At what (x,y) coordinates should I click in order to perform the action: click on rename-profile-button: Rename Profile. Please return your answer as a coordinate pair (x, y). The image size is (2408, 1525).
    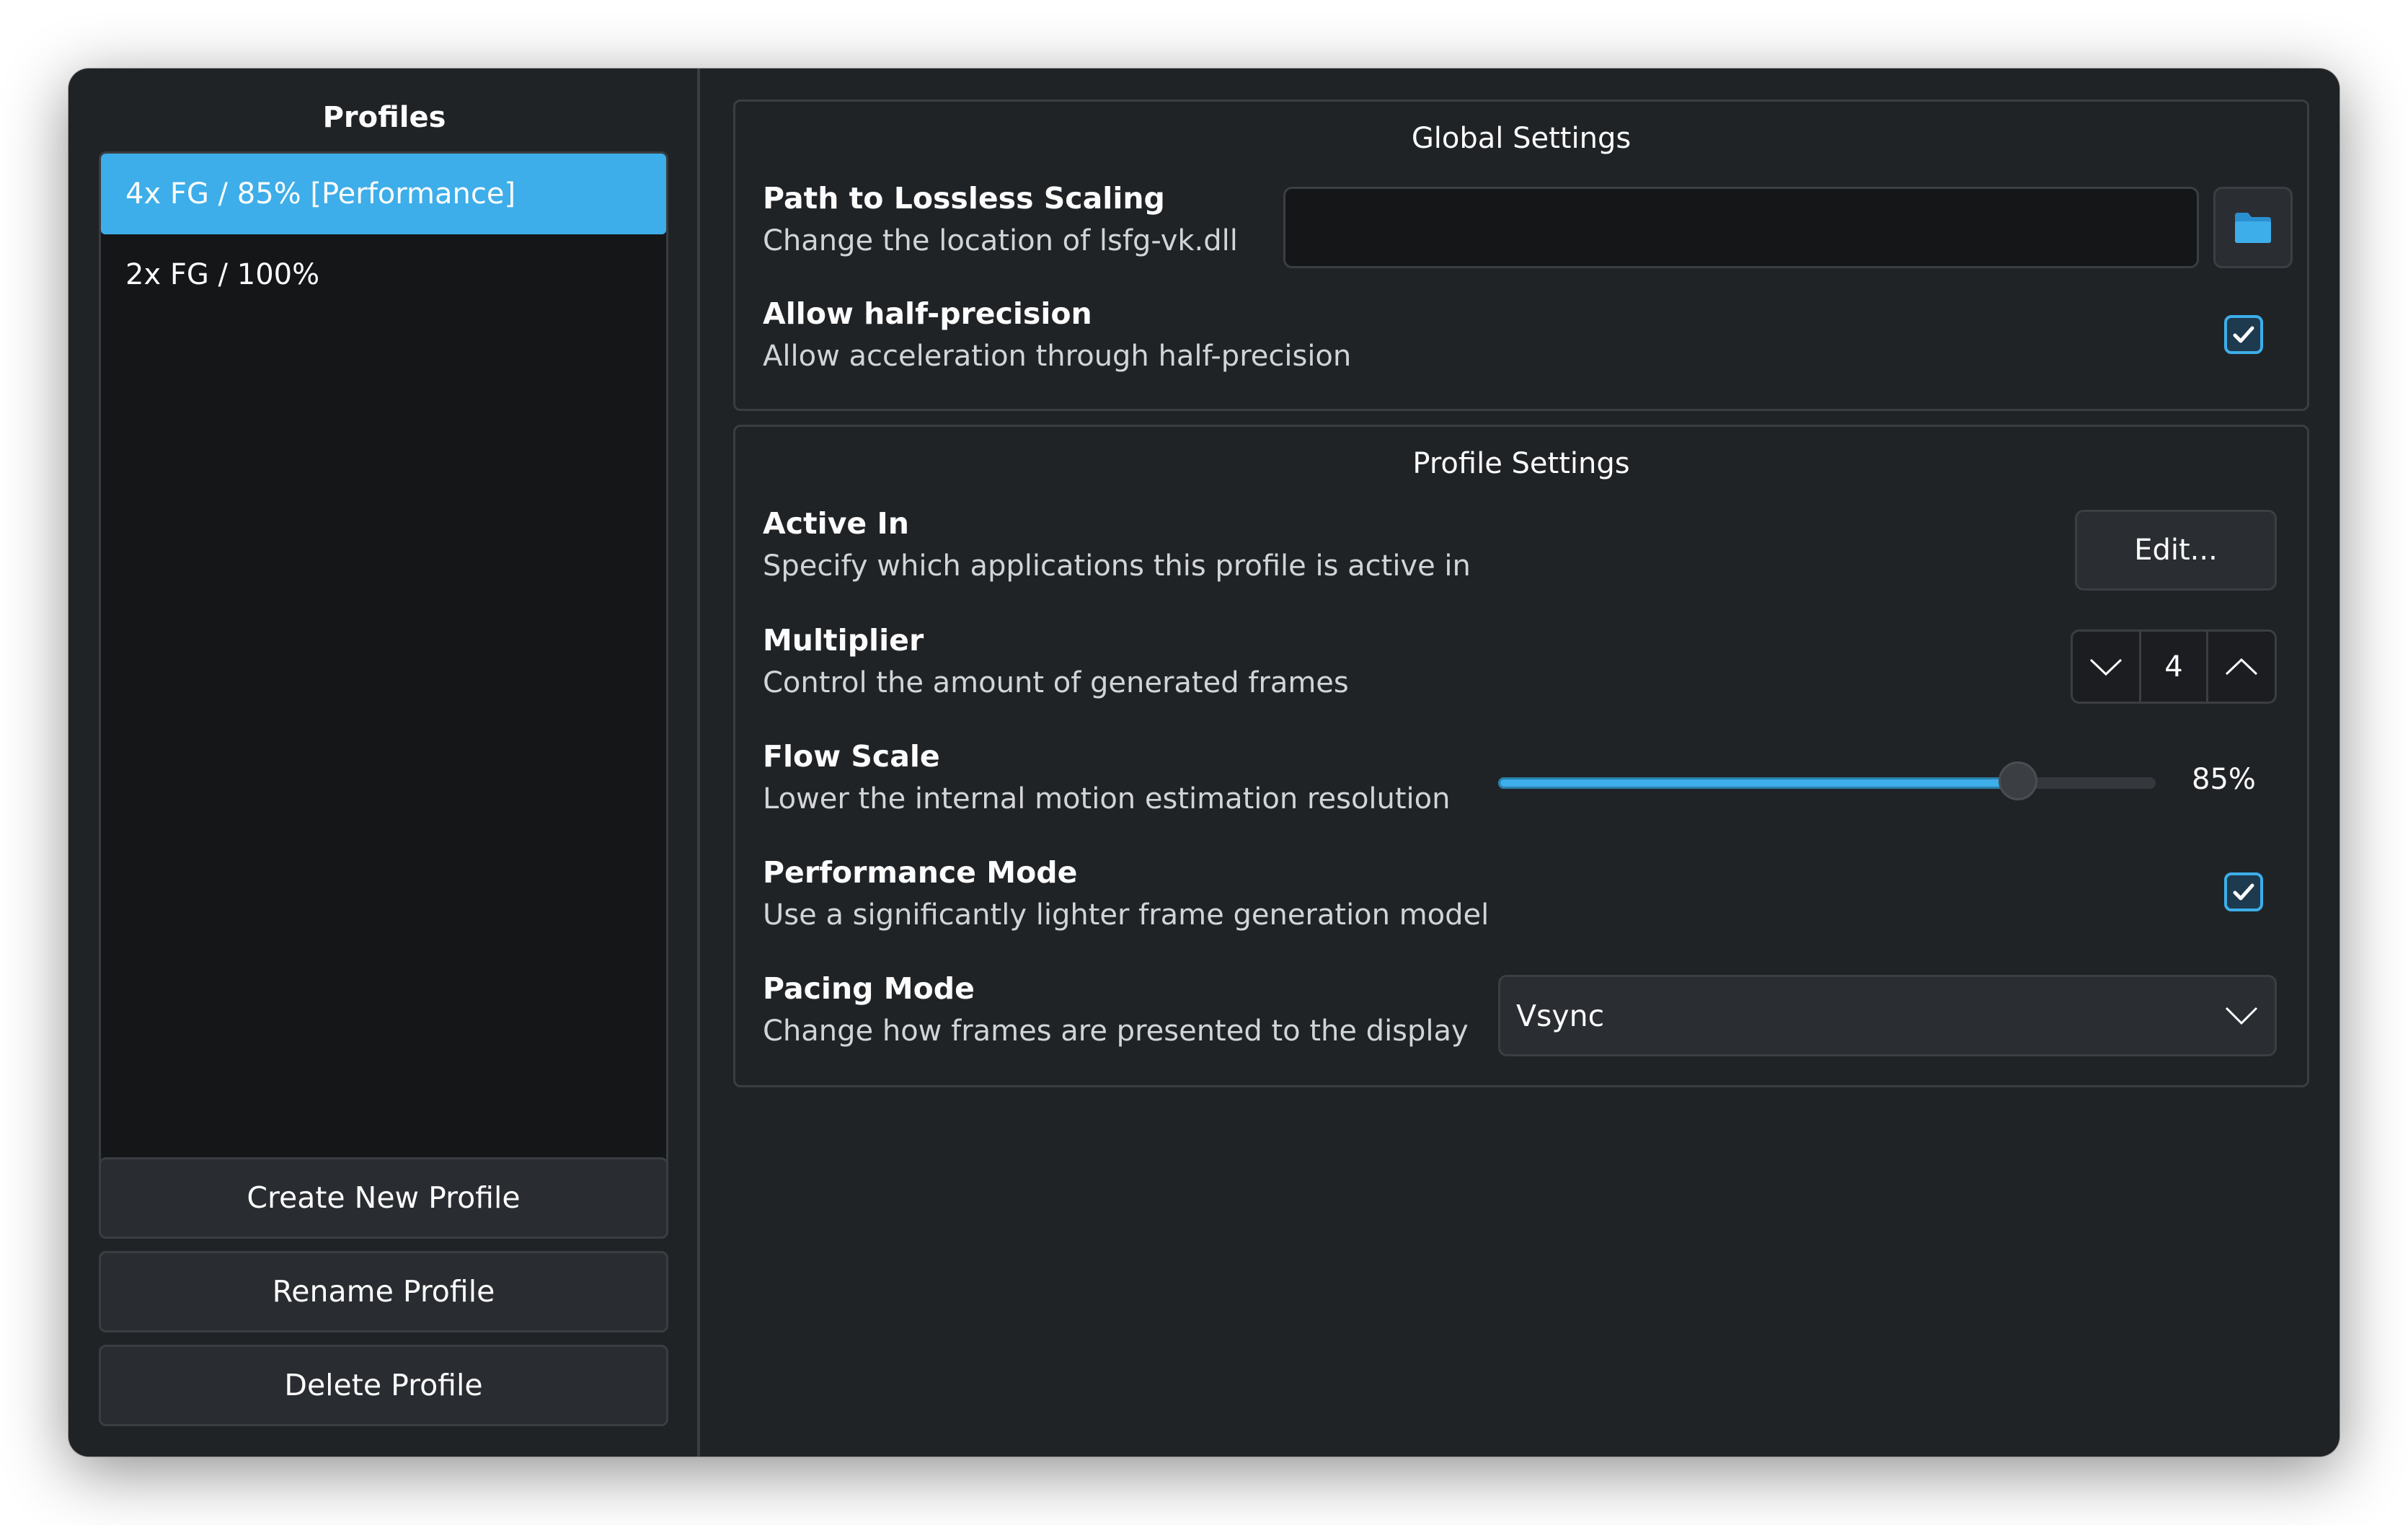
    Looking at the image, I should click on (383, 1292).